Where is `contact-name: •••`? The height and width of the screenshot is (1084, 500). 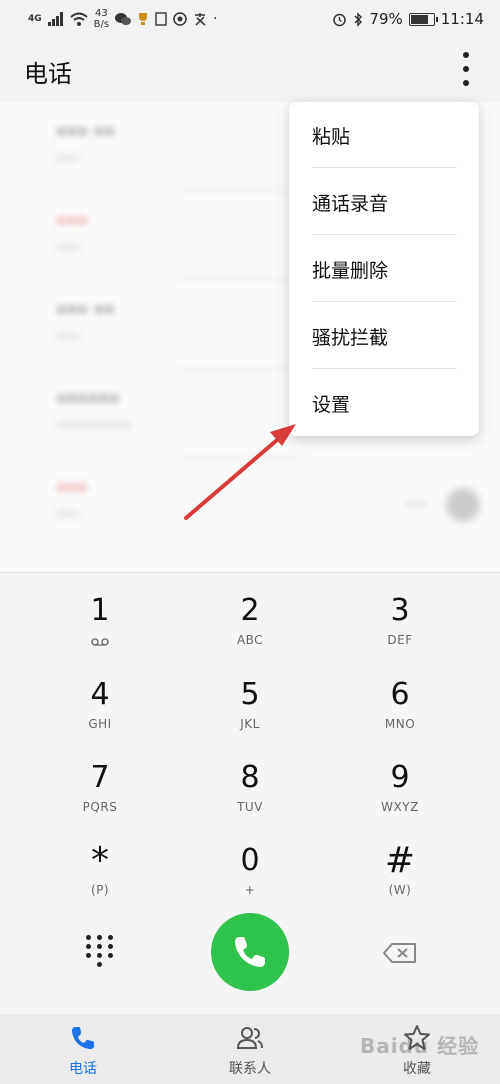
contact-name: ••• is located at coordinates (72, 488).